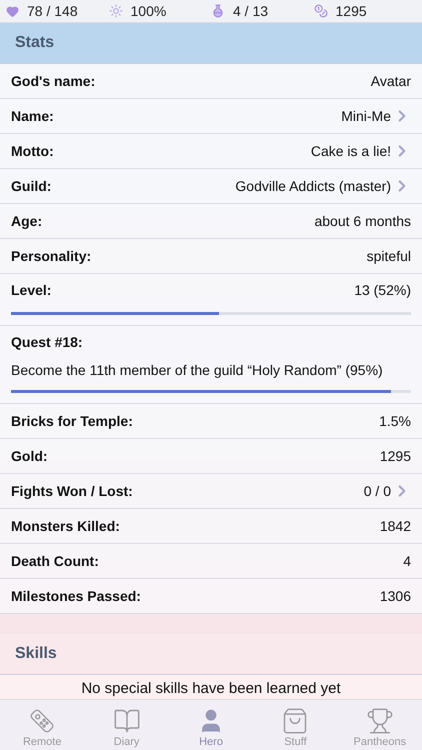  Describe the element at coordinates (382, 290) in the screenshot. I see `stat-value: 13 (52%)` at that location.